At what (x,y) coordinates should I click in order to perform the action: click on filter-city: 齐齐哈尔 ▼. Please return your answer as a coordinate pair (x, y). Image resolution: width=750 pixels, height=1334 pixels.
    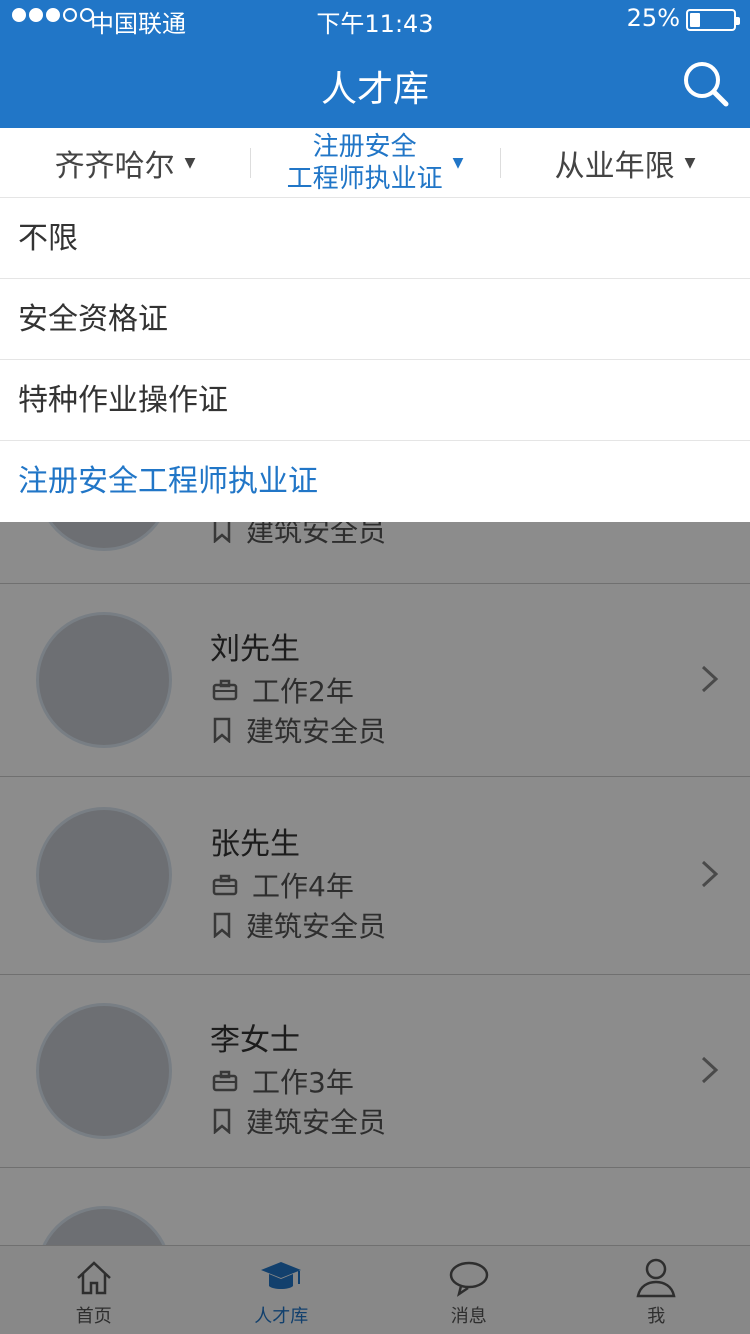
    Looking at the image, I should click on (125, 162).